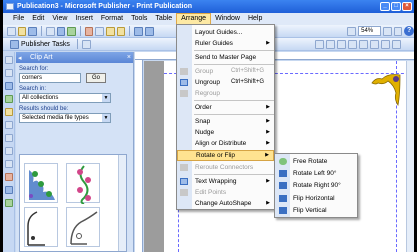 The image size is (417, 252). What do you see at coordinates (385, 44) in the screenshot?
I see `decrease-indent-icon` at bounding box center [385, 44].